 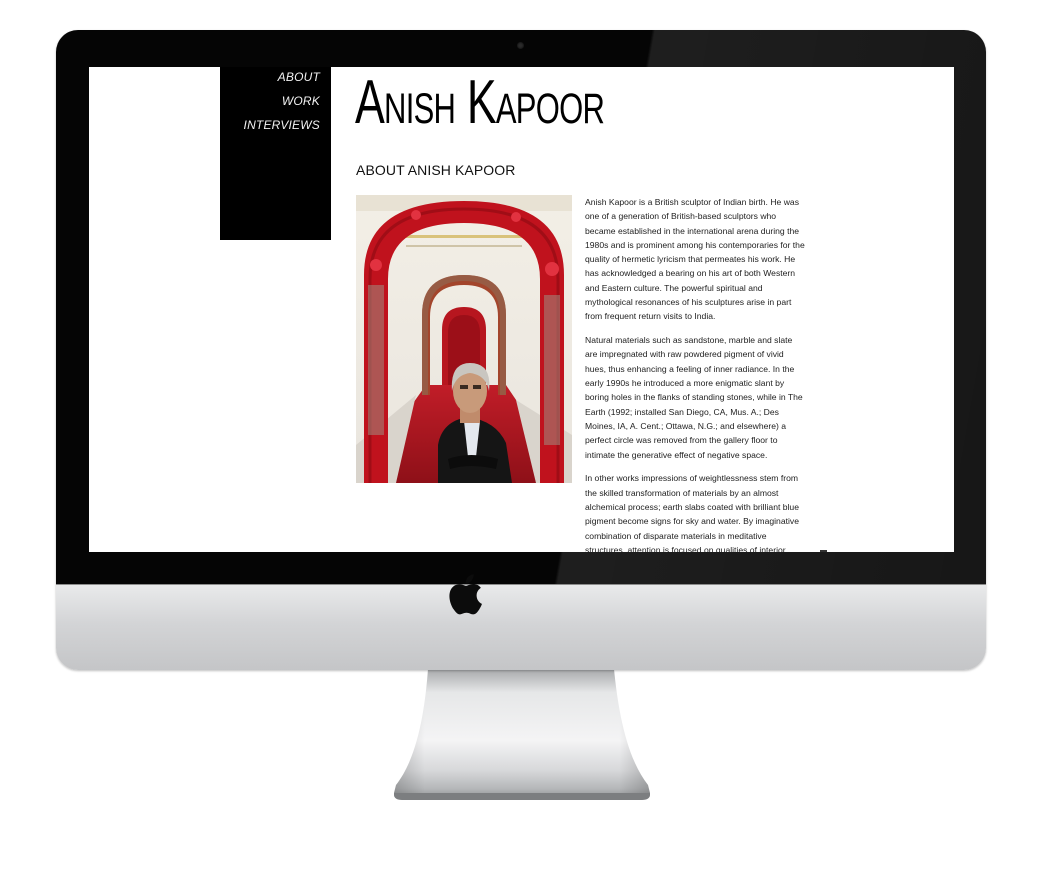 I want to click on artist-photo, so click(x=464, y=339).